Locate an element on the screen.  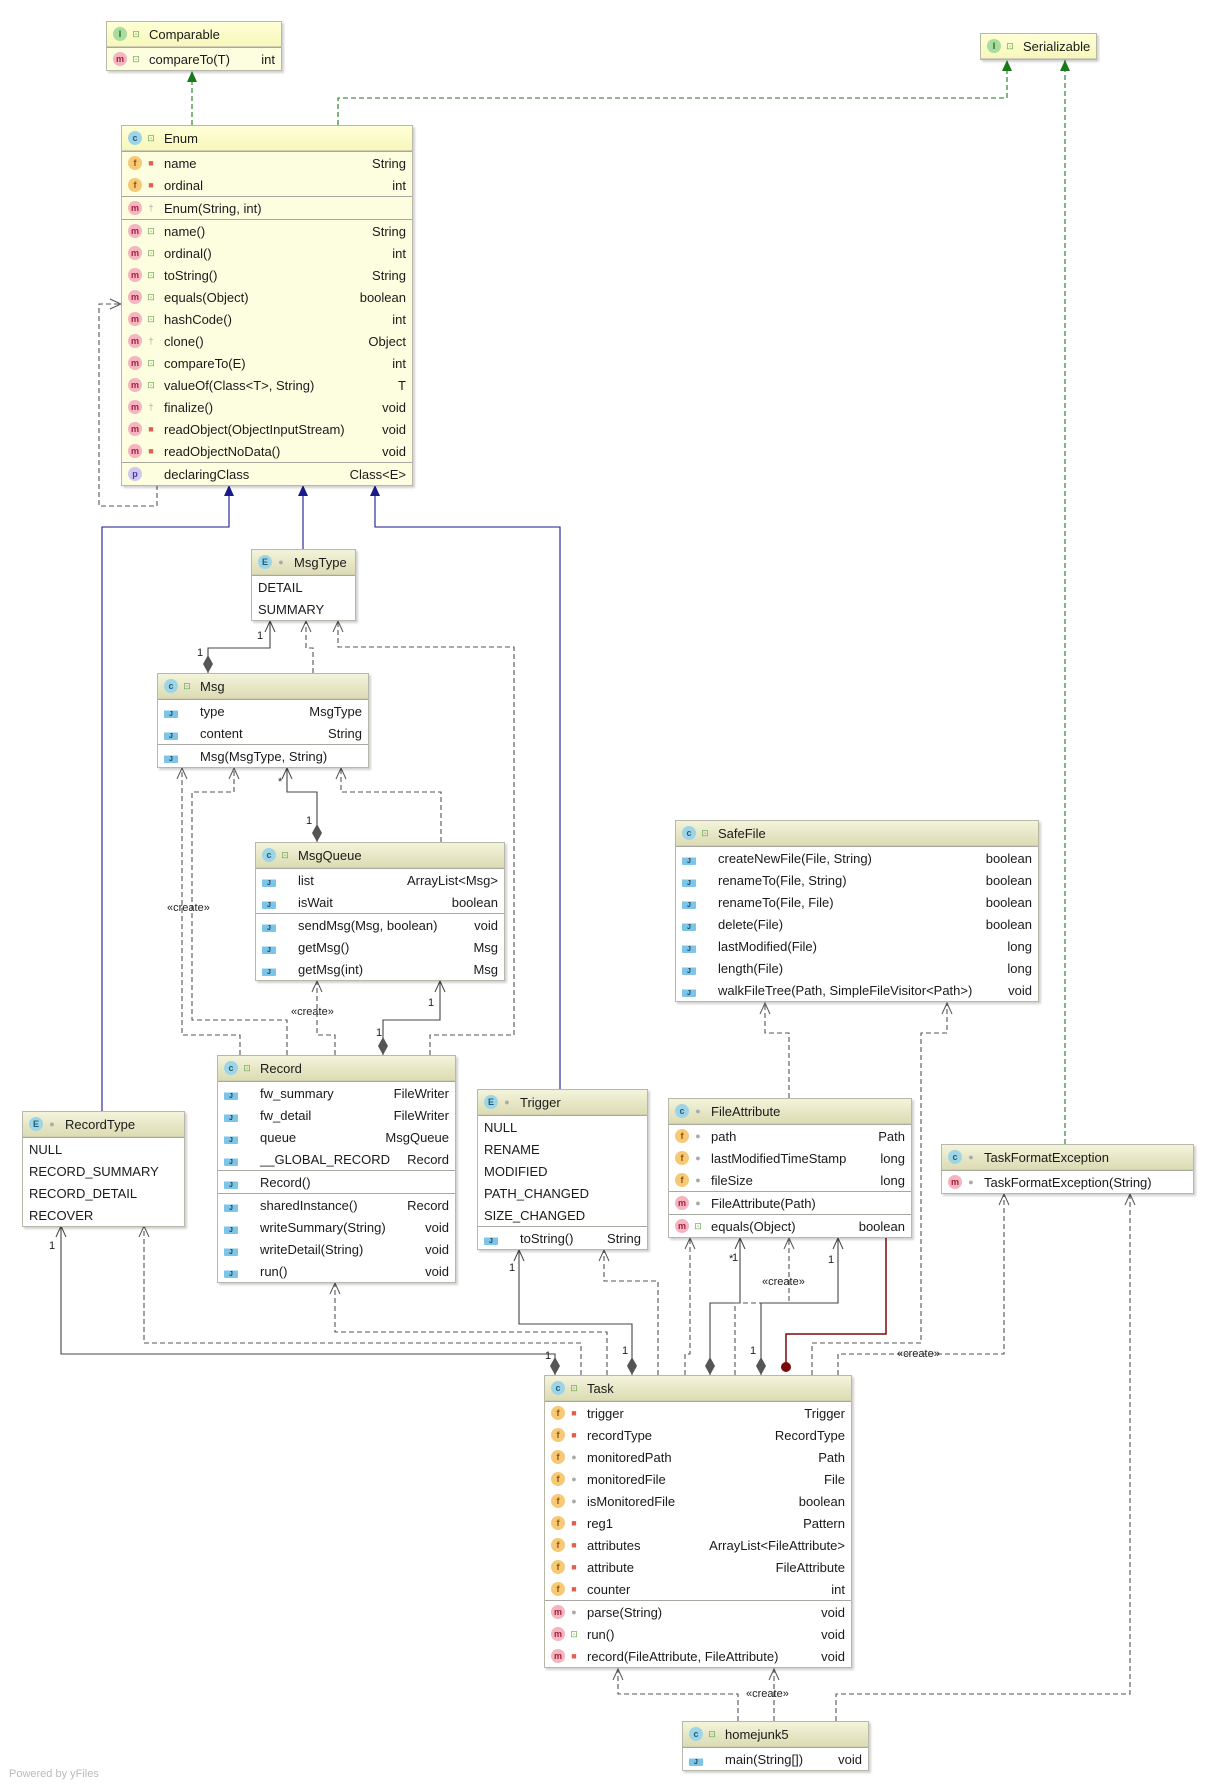
member-type: long is located at coordinates (892, 1180).